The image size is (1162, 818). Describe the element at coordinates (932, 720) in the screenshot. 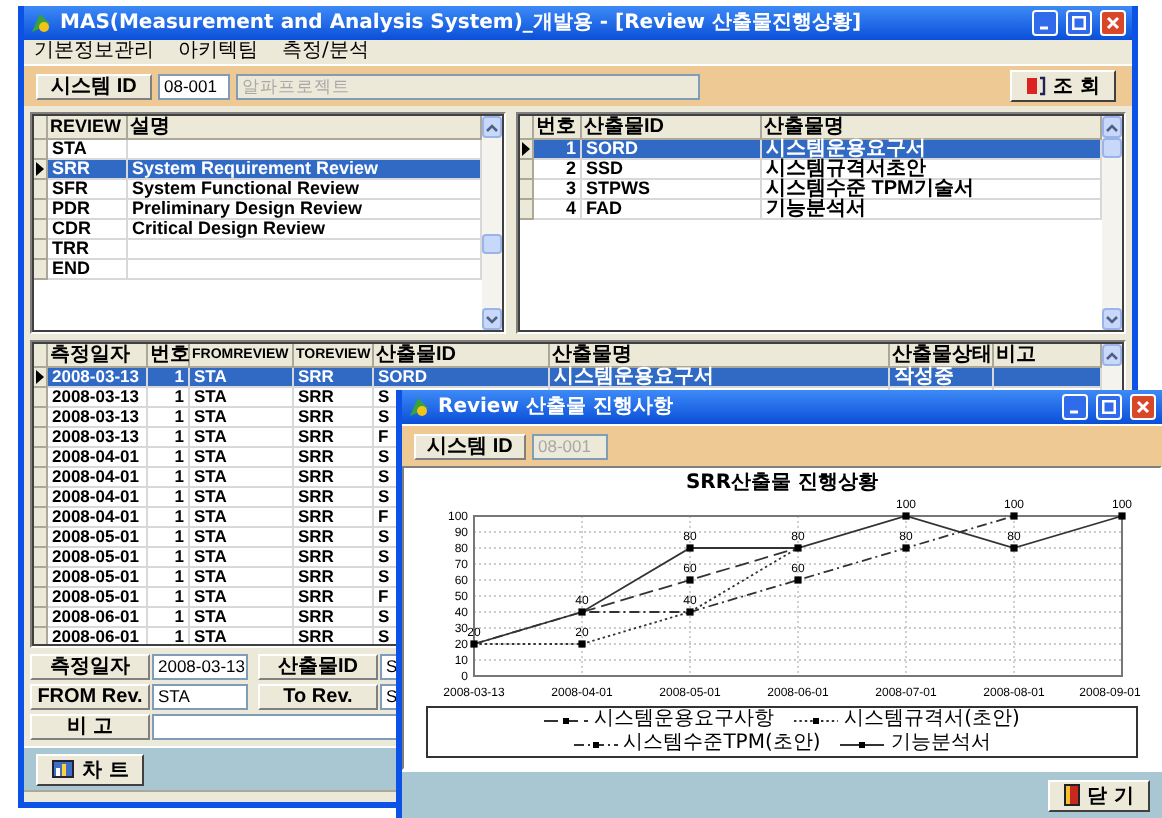

I see `legend-label: 시스템규격서(초안)` at that location.